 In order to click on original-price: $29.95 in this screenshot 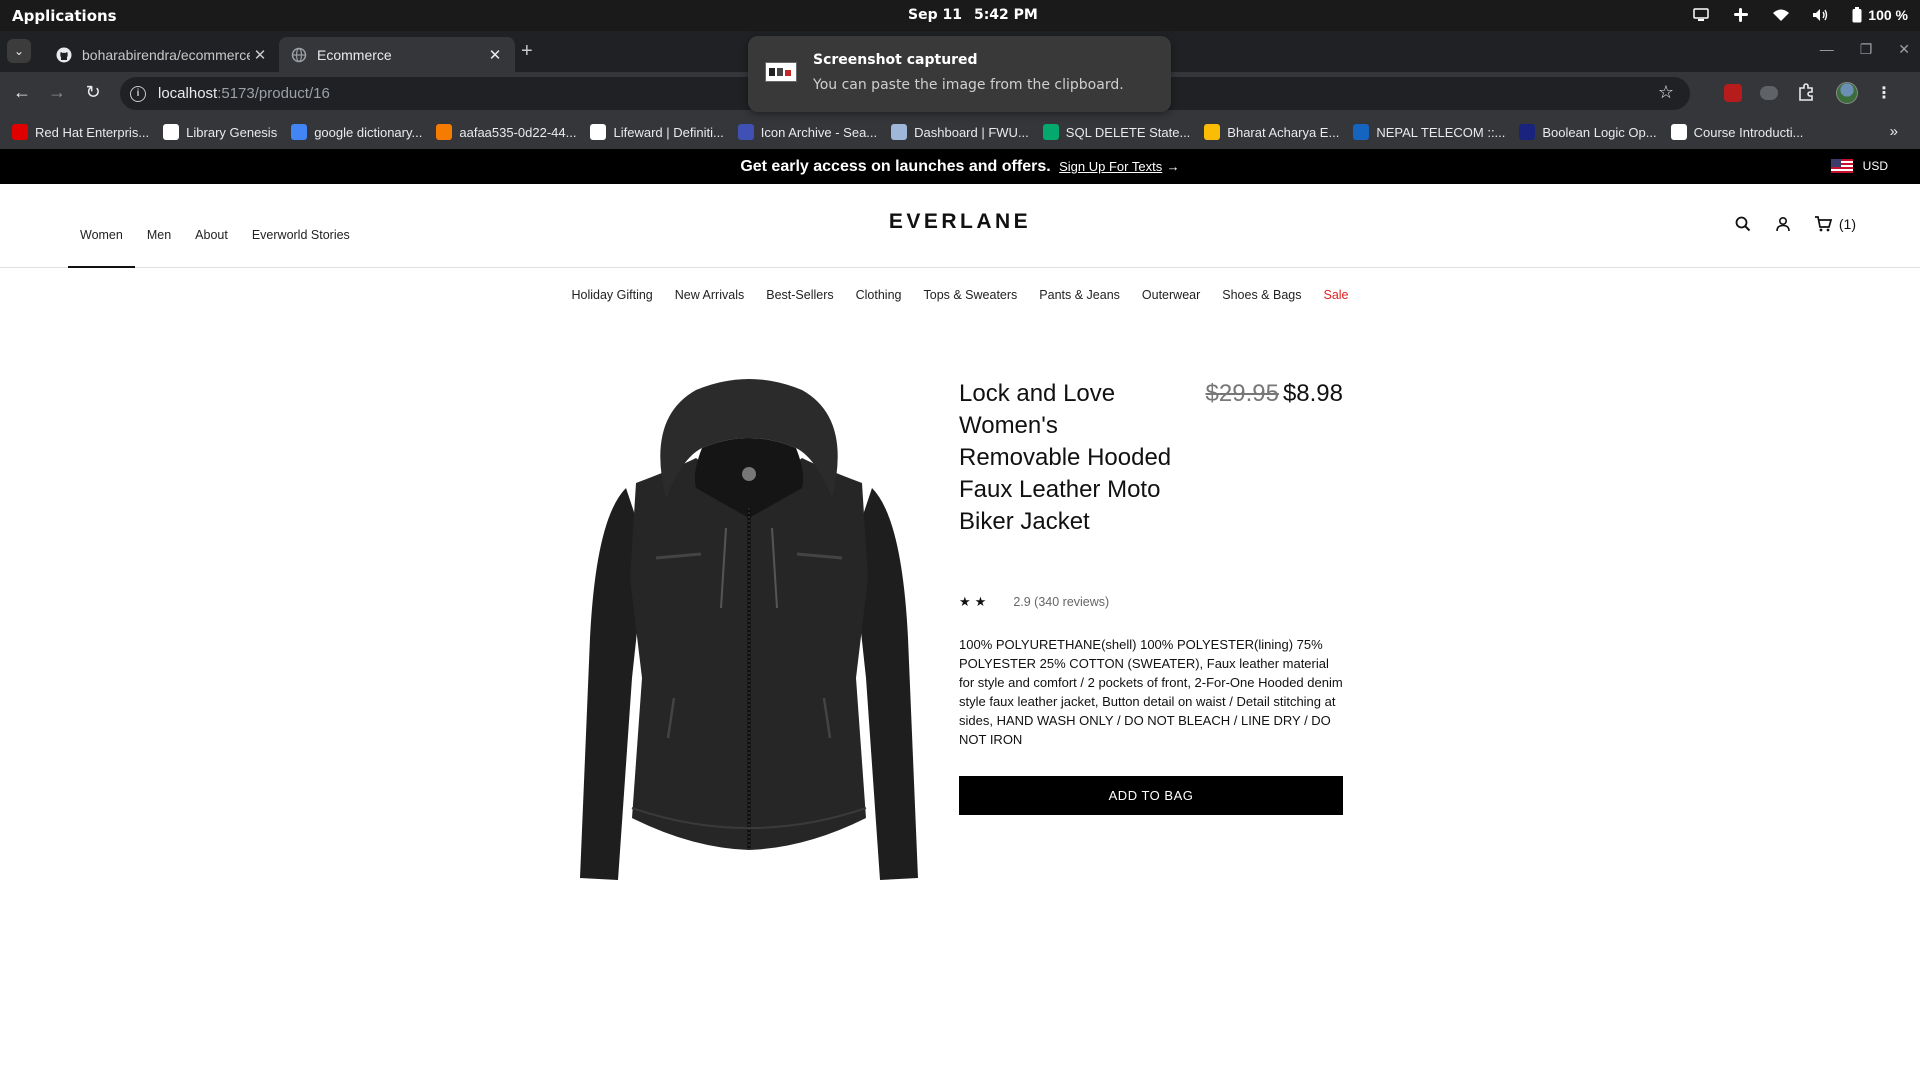, I will do `click(1242, 393)`.